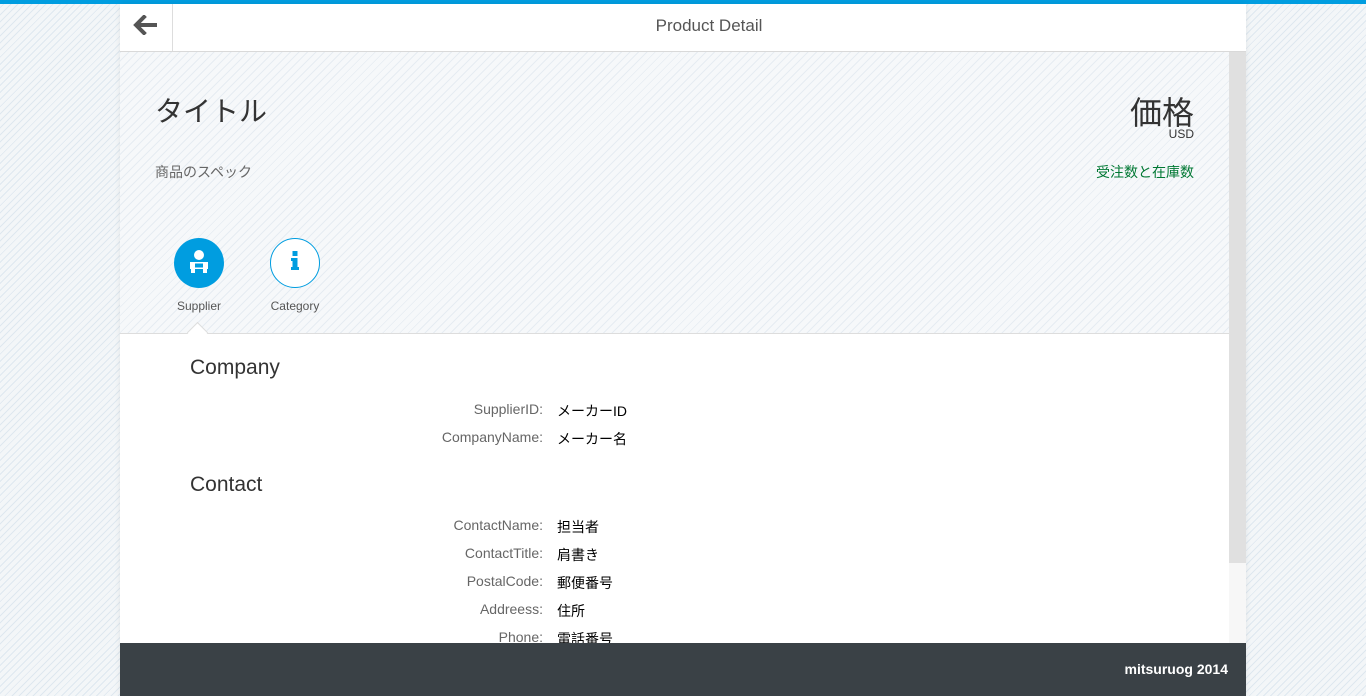  I want to click on form-row: CompanyName: メーカー名, so click(674, 440).